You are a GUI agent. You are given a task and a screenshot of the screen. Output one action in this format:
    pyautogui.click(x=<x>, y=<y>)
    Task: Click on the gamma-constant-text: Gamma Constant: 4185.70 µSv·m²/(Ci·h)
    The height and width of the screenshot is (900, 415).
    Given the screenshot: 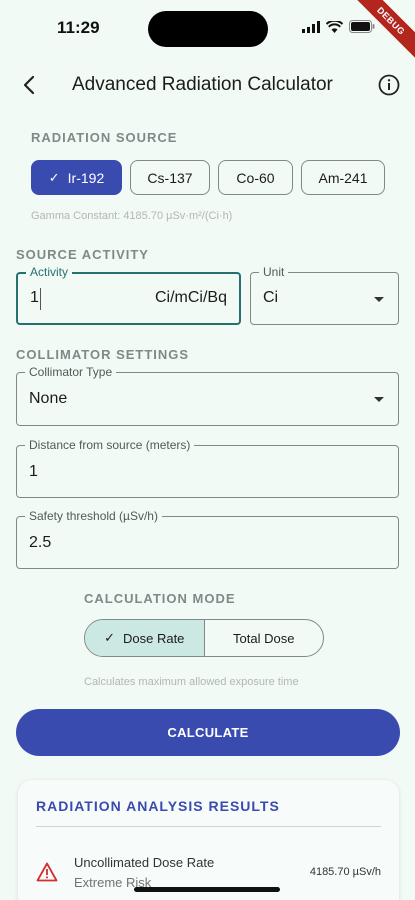 What is the action you would take?
    pyautogui.click(x=132, y=216)
    